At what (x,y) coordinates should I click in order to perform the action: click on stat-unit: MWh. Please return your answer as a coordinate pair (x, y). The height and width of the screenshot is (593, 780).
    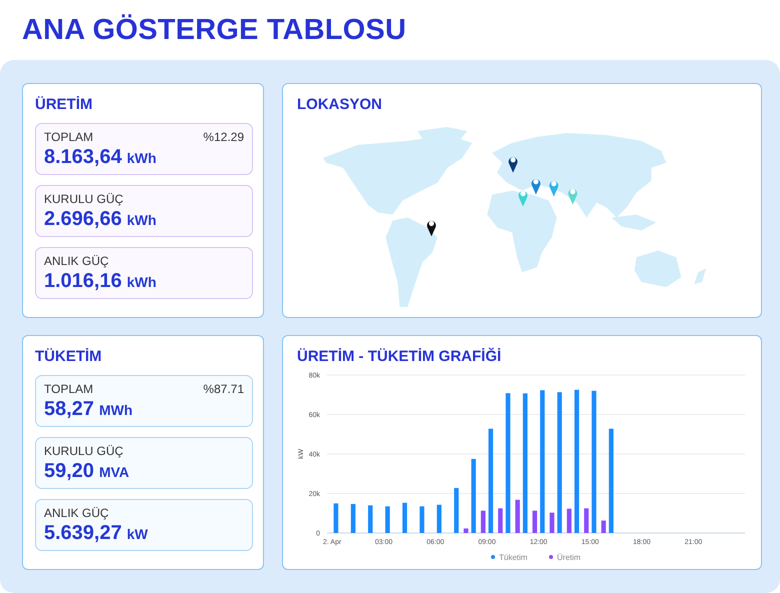
    Looking at the image, I should click on (115, 410).